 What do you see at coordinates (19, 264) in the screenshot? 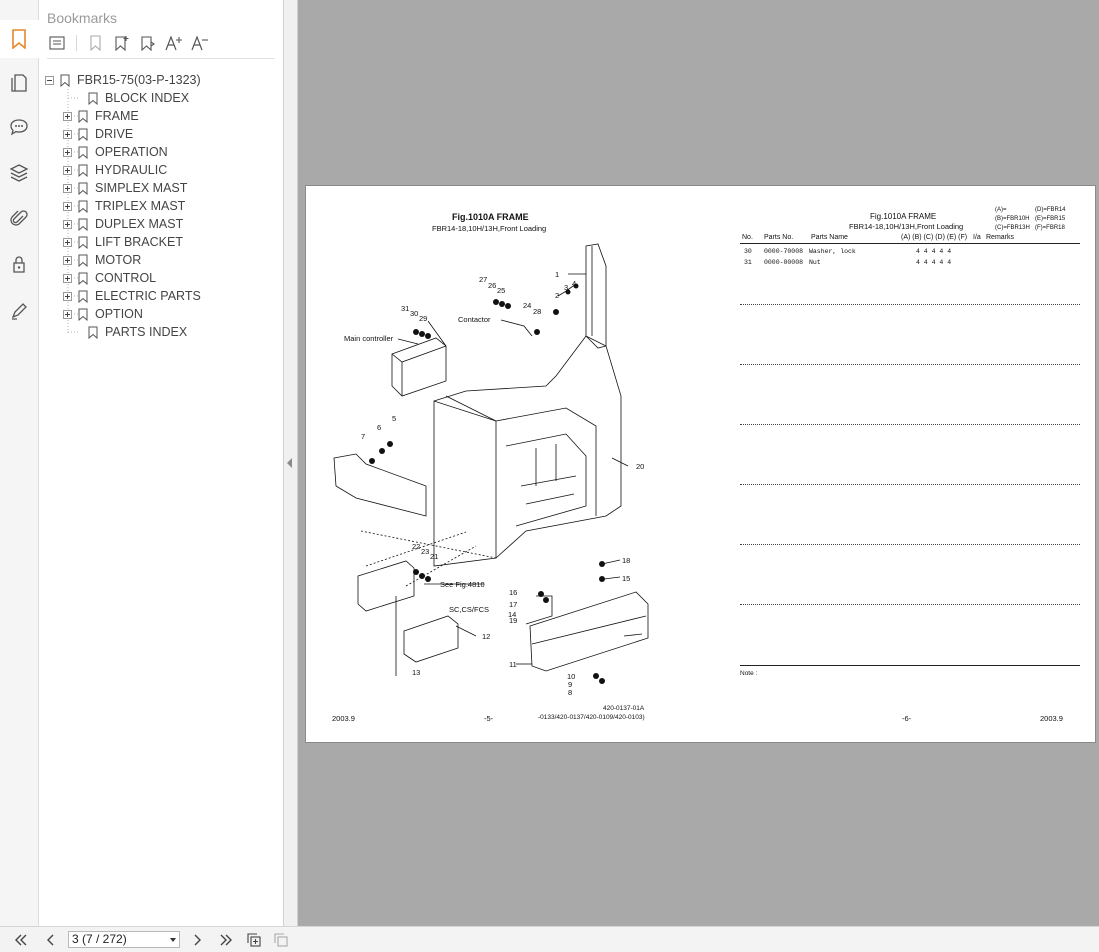
I see `security-panel-button` at bounding box center [19, 264].